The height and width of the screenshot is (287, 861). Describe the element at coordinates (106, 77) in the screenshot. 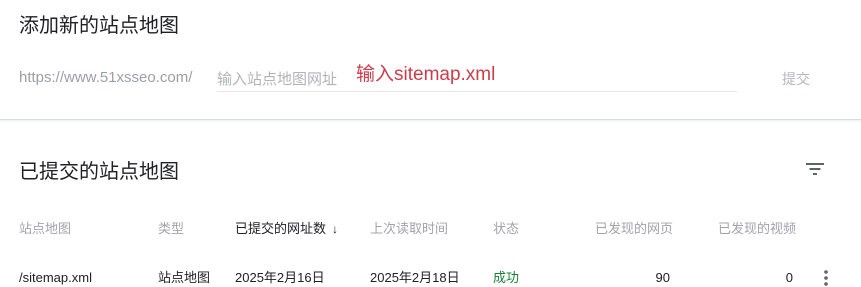

I see `site-url-prefix: https://www.51xsseo.com/` at that location.